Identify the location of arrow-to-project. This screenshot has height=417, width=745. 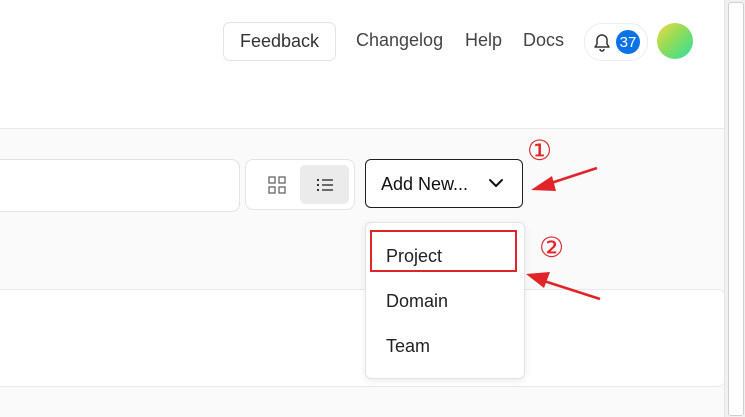
(563, 286).